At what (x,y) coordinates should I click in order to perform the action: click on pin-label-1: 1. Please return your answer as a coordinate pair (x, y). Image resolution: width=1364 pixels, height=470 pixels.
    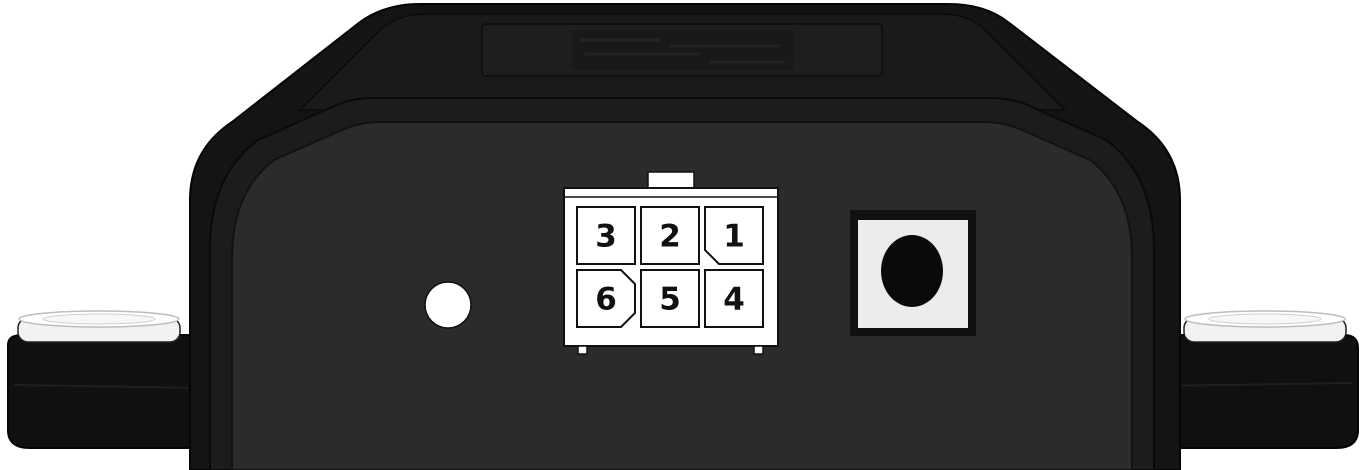
    Looking at the image, I should click on (734, 237).